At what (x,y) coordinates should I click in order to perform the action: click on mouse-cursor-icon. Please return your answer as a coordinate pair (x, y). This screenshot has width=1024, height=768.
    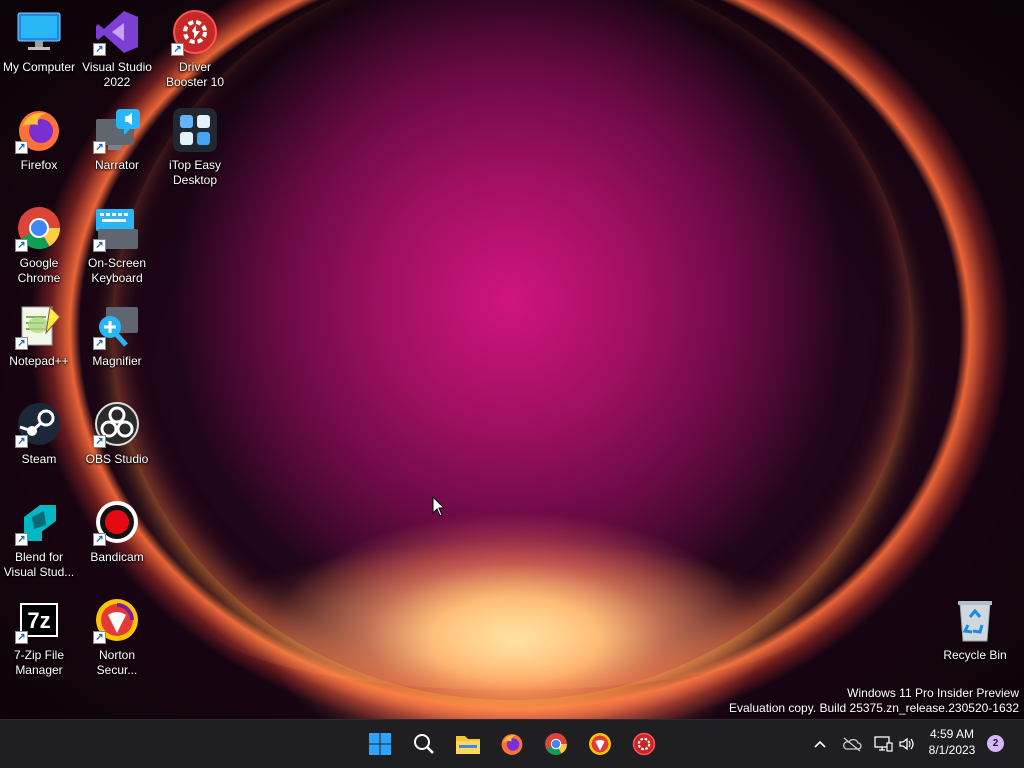
    Looking at the image, I should click on (439, 509).